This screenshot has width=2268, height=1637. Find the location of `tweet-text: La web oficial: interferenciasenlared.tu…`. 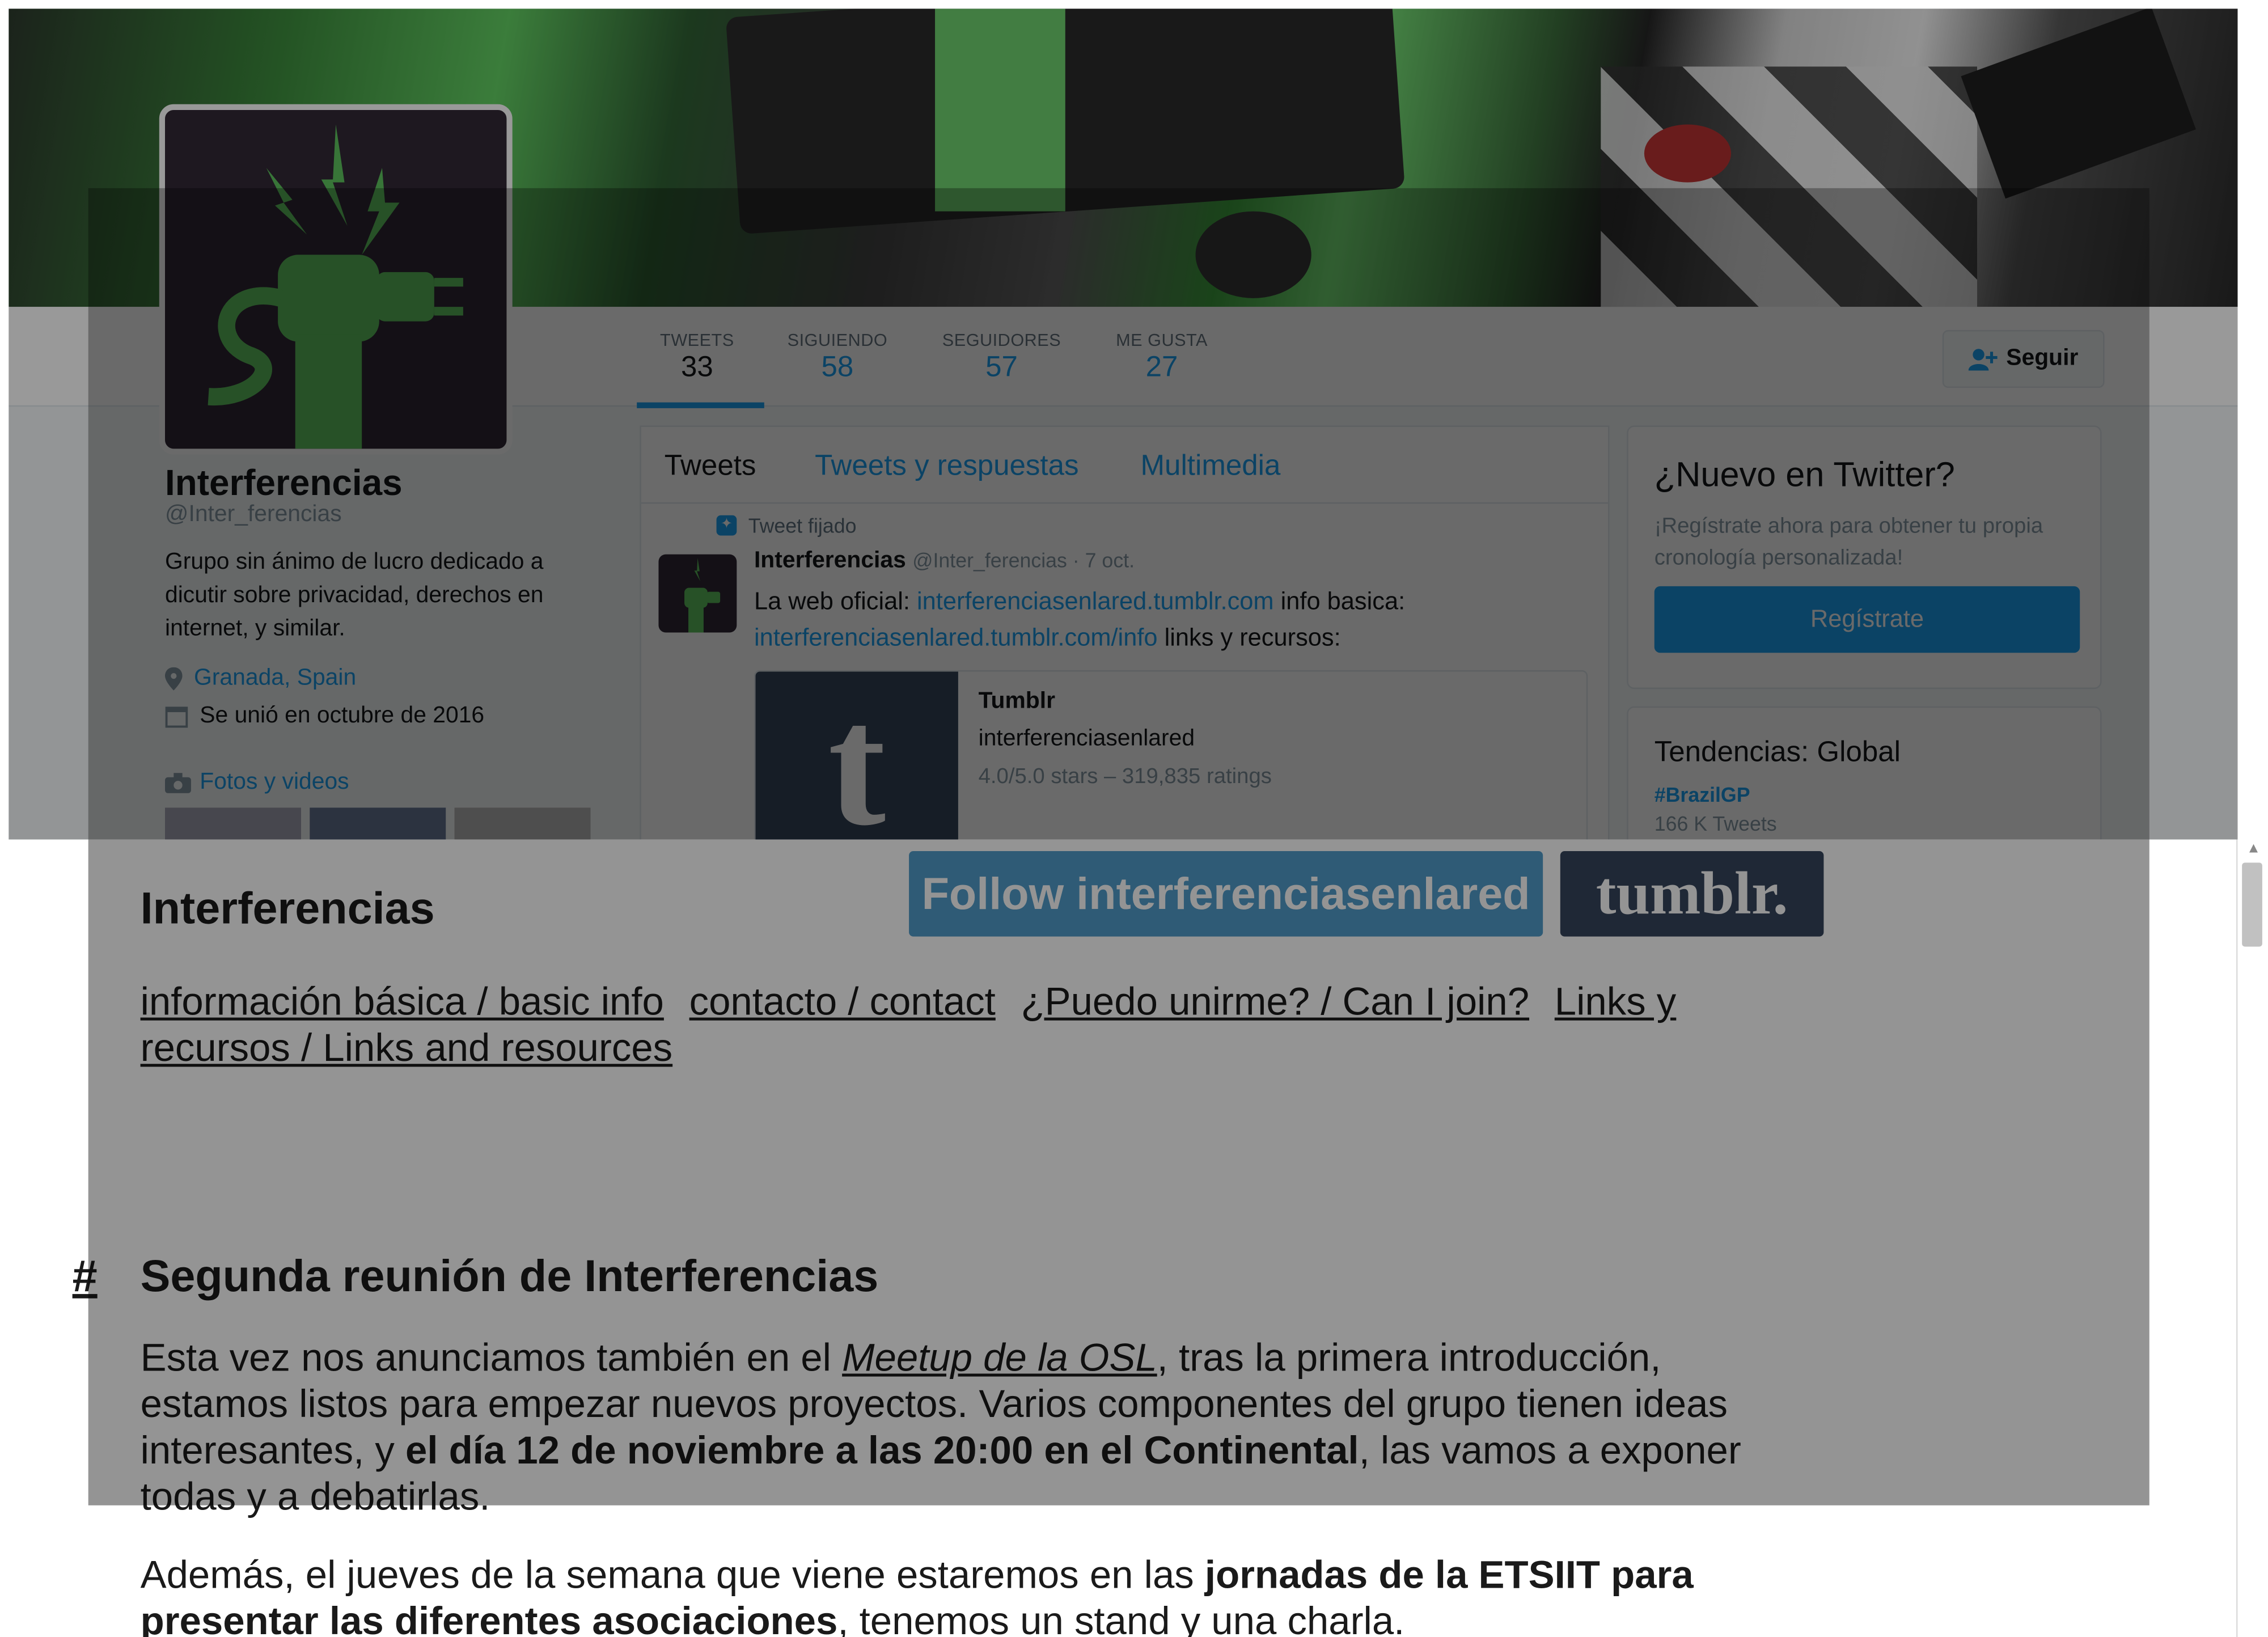

tweet-text: La web oficial: interferenciasenlared.tu… is located at coordinates (1159, 619).